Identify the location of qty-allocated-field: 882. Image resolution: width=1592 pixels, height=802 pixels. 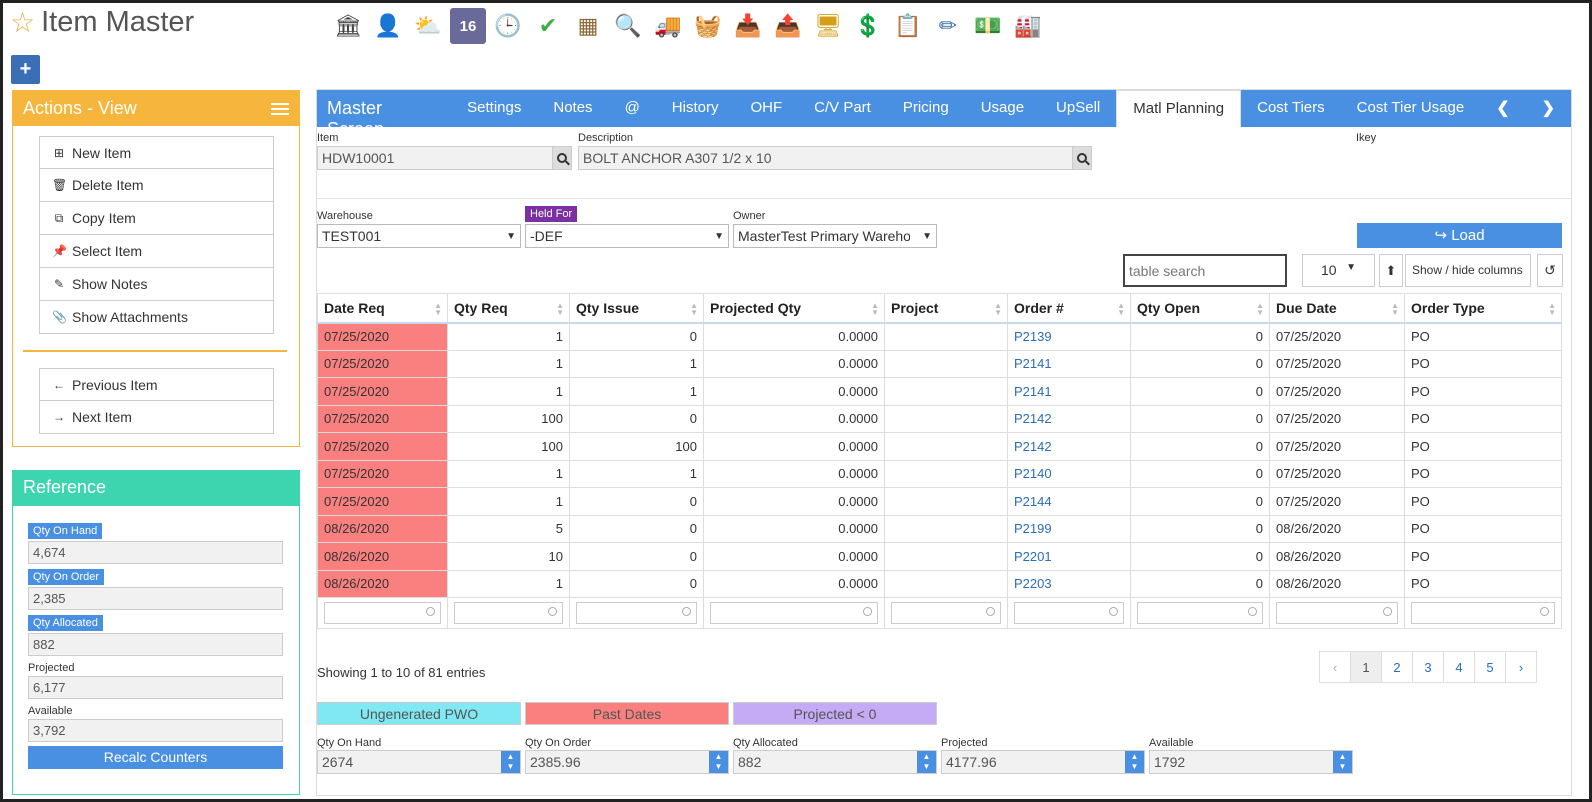
(155, 644).